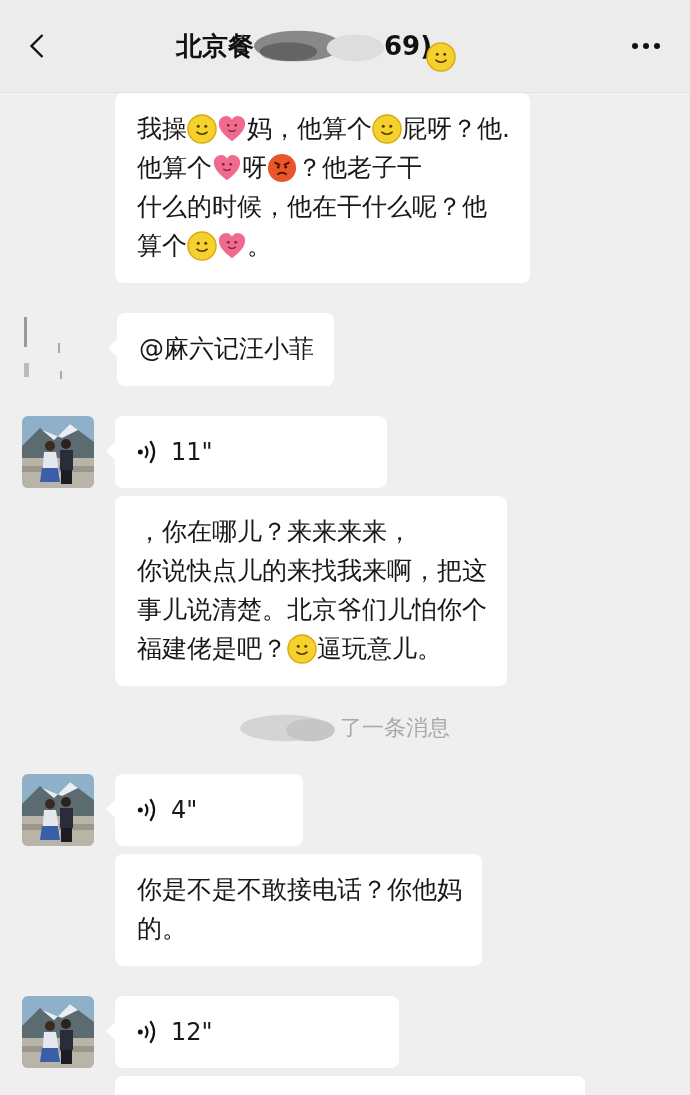 The image size is (690, 1095). I want to click on message-text: 我操, so click(162, 129).